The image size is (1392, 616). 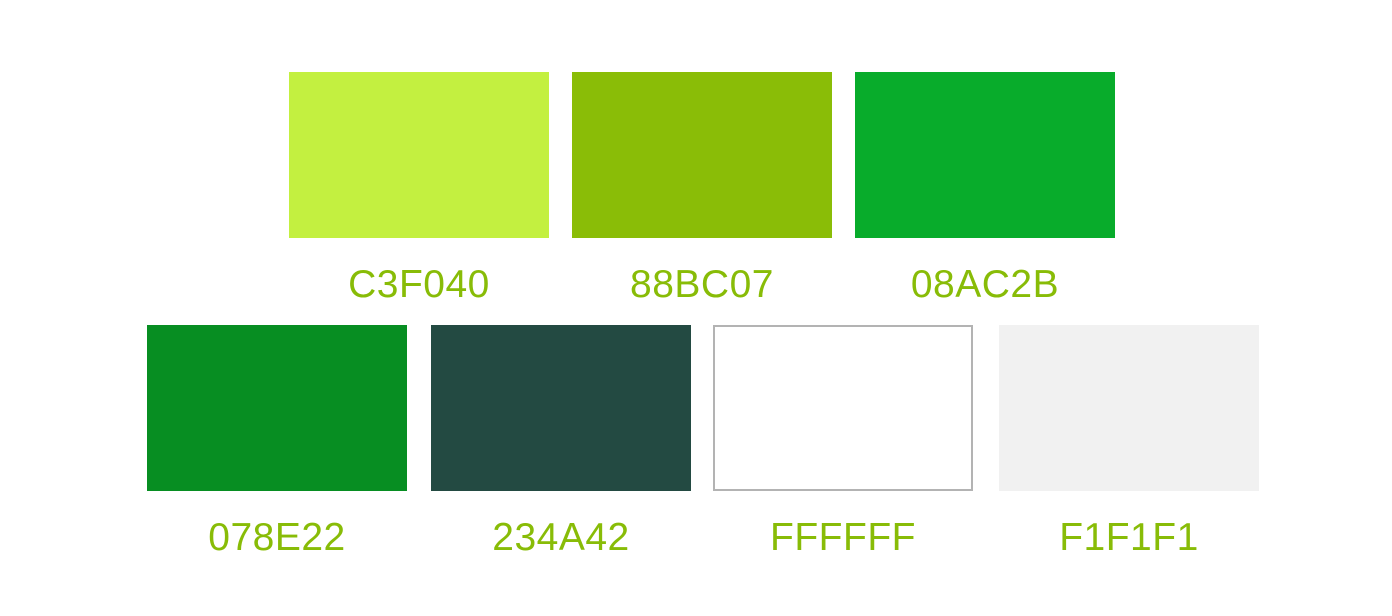 I want to click on swatch-hex-label: 078E22, so click(x=277, y=537).